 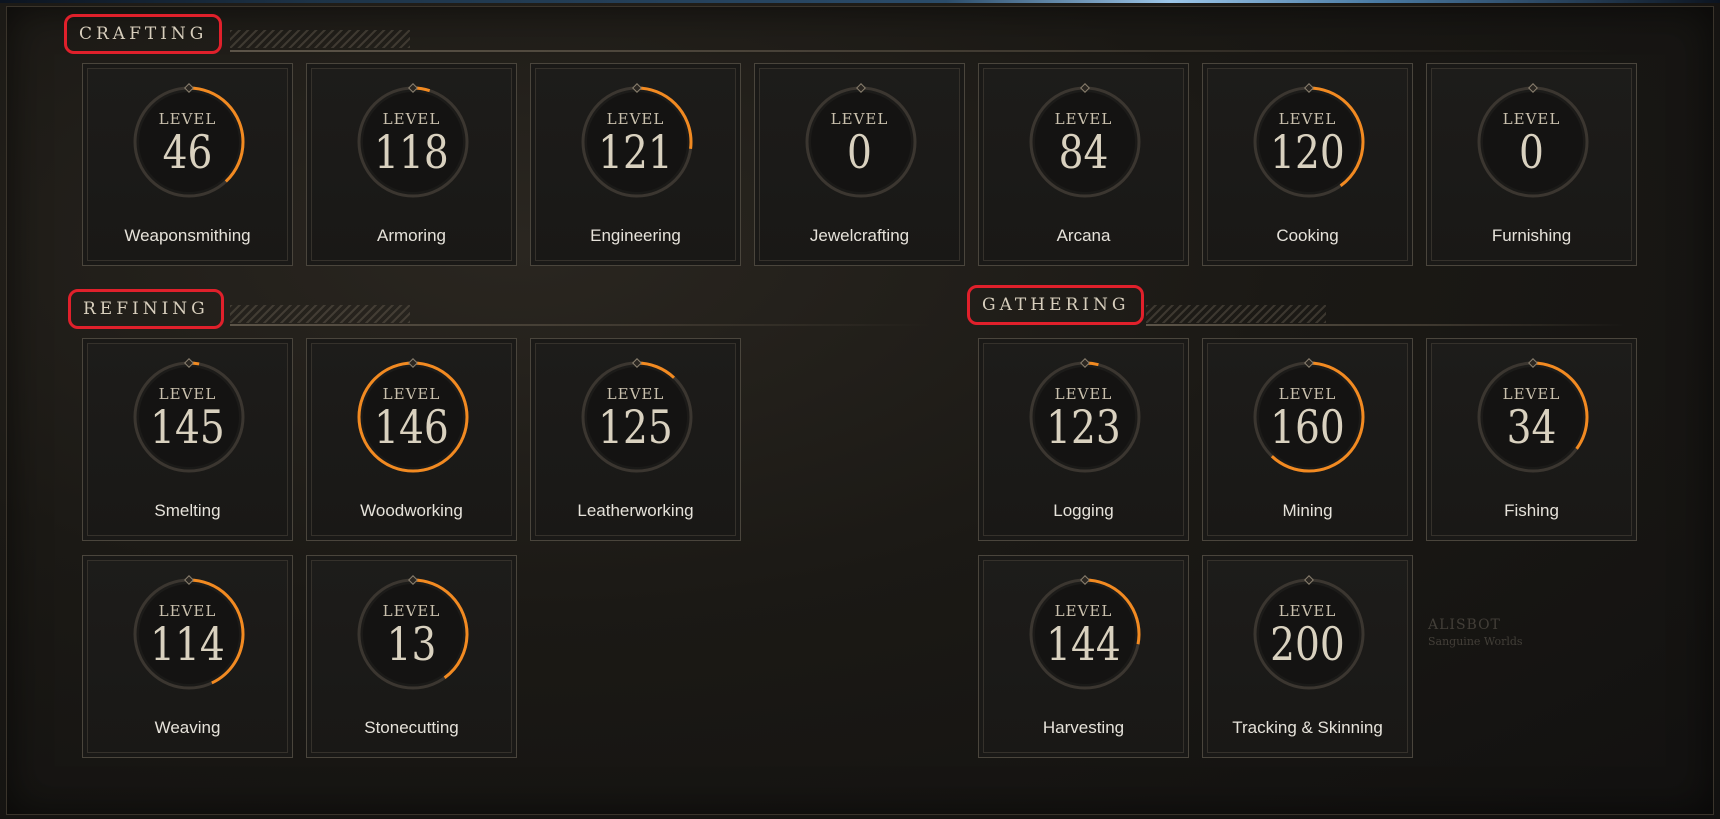 I want to click on section-title-gathering: GATHERING, so click(x=1056, y=305).